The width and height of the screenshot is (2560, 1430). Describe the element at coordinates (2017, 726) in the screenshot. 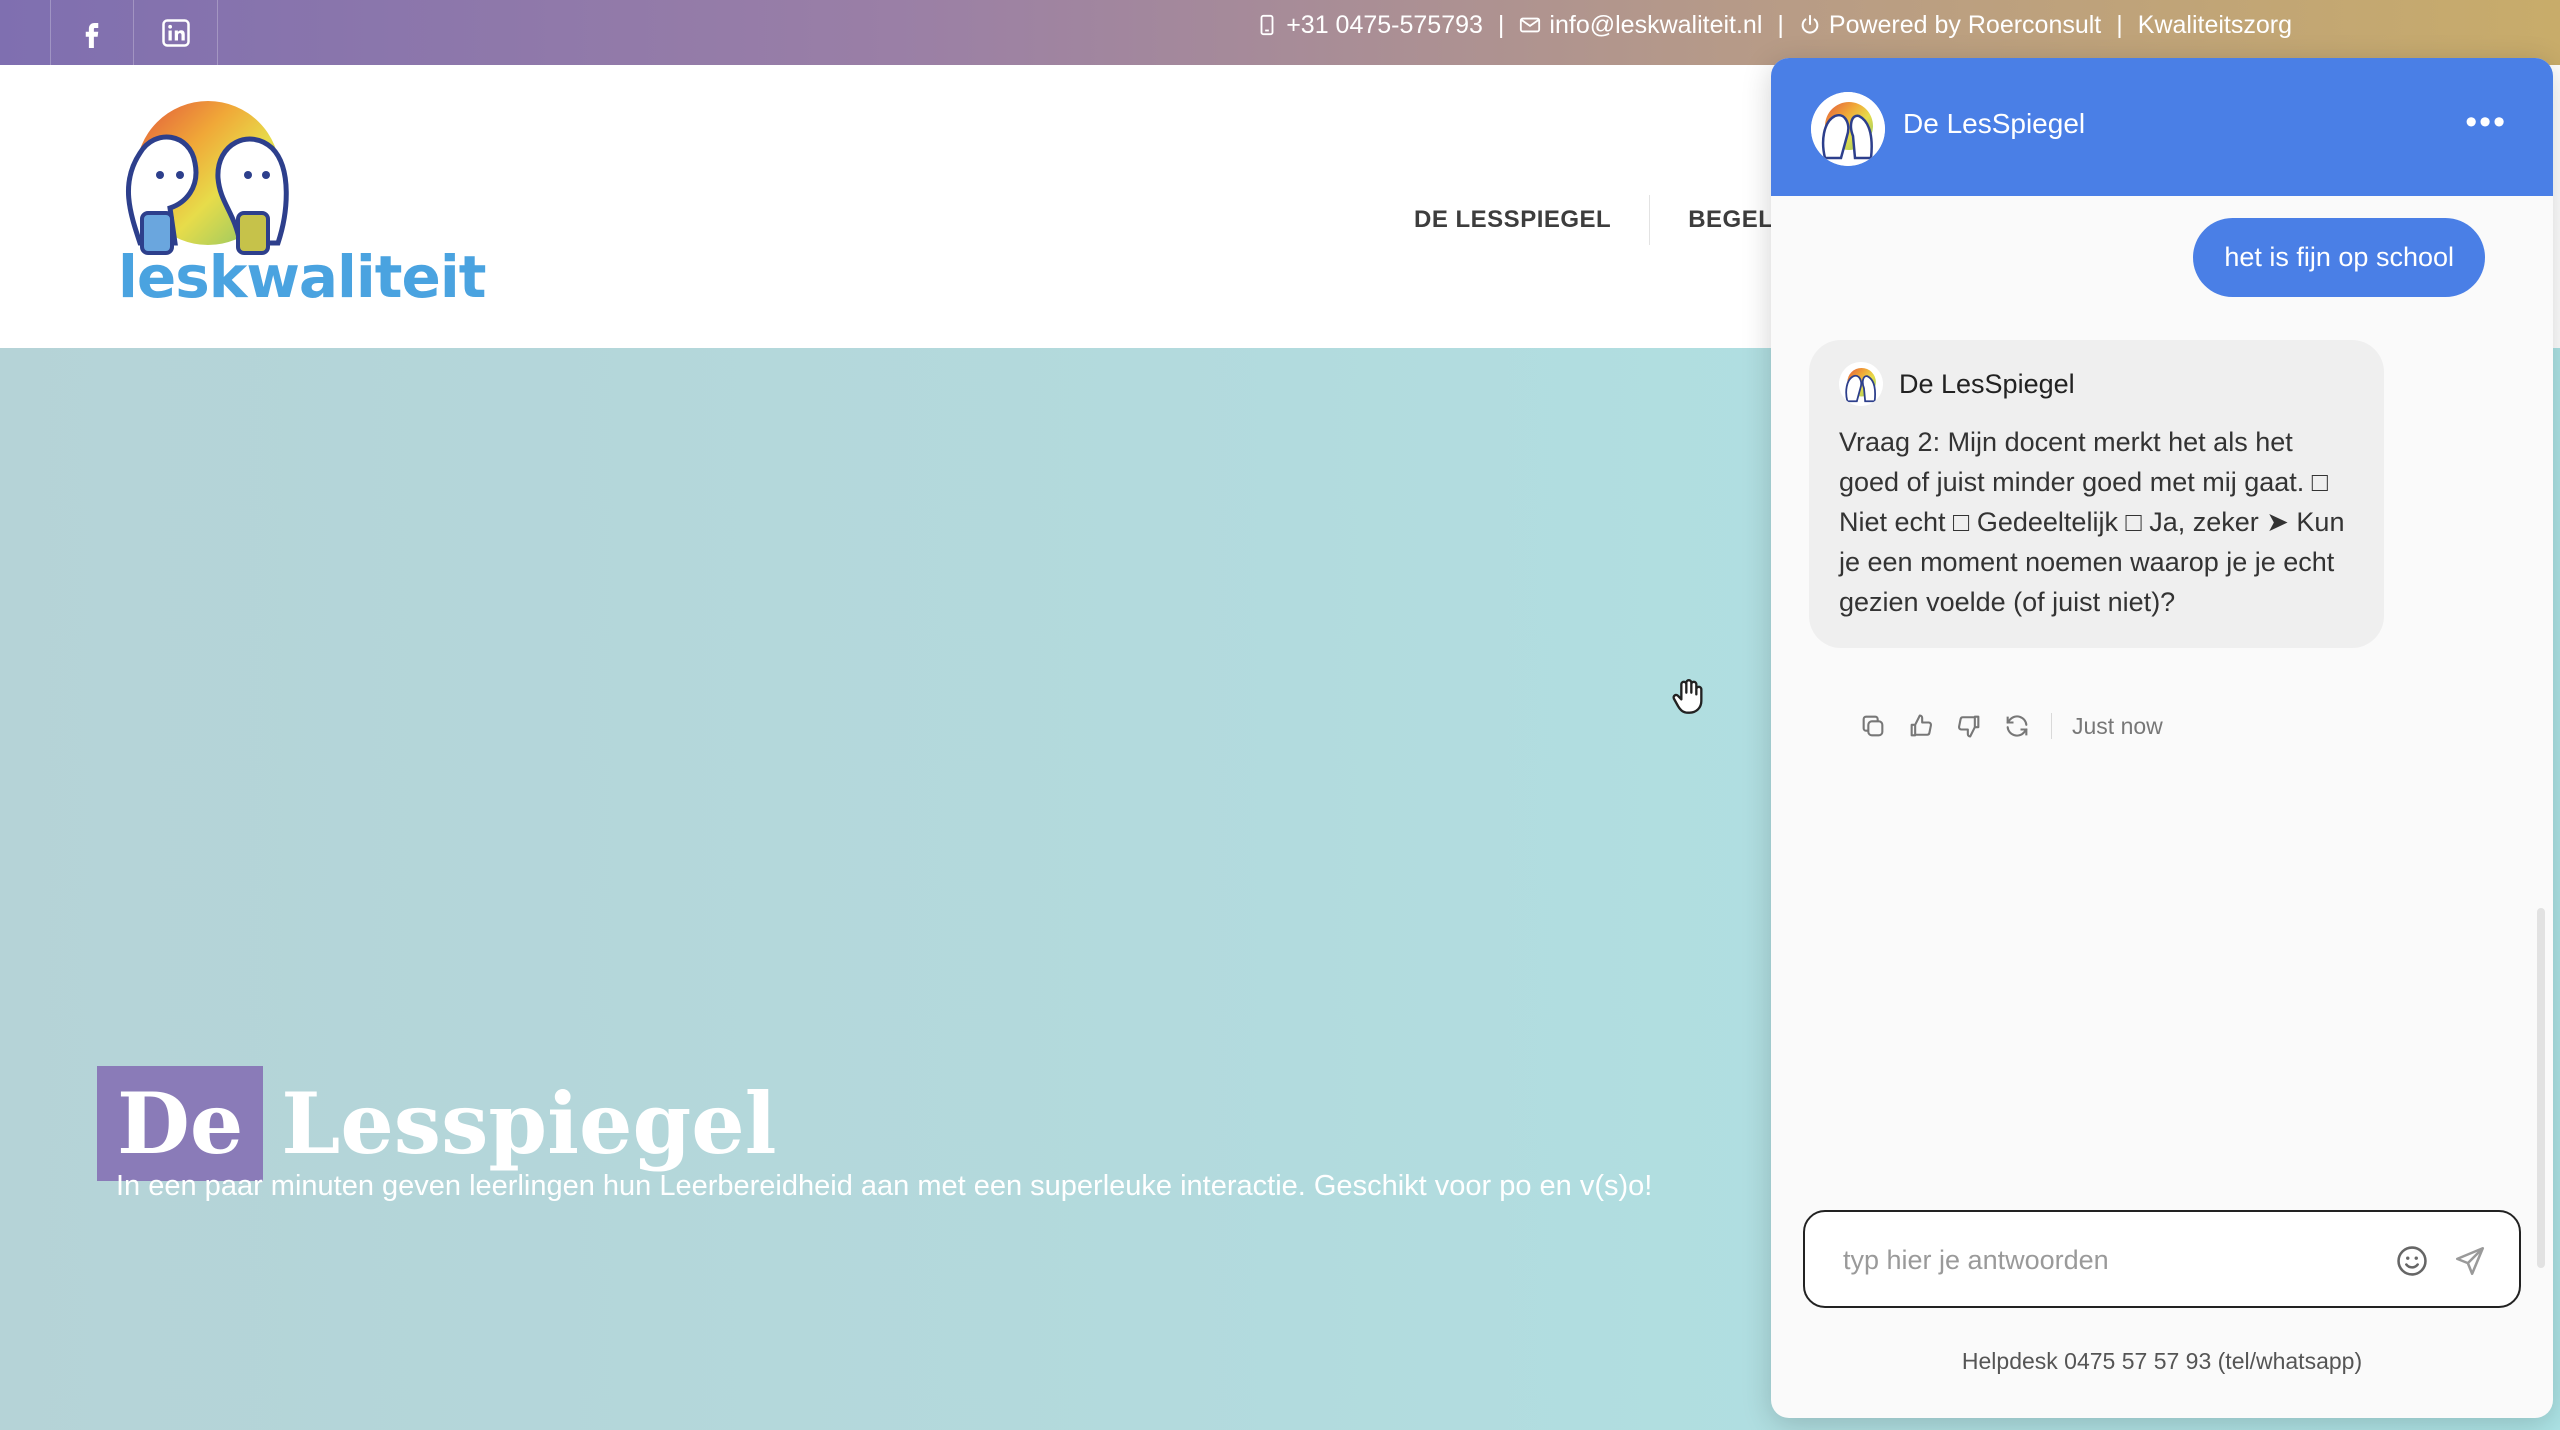

I see `refresh-icon` at that location.